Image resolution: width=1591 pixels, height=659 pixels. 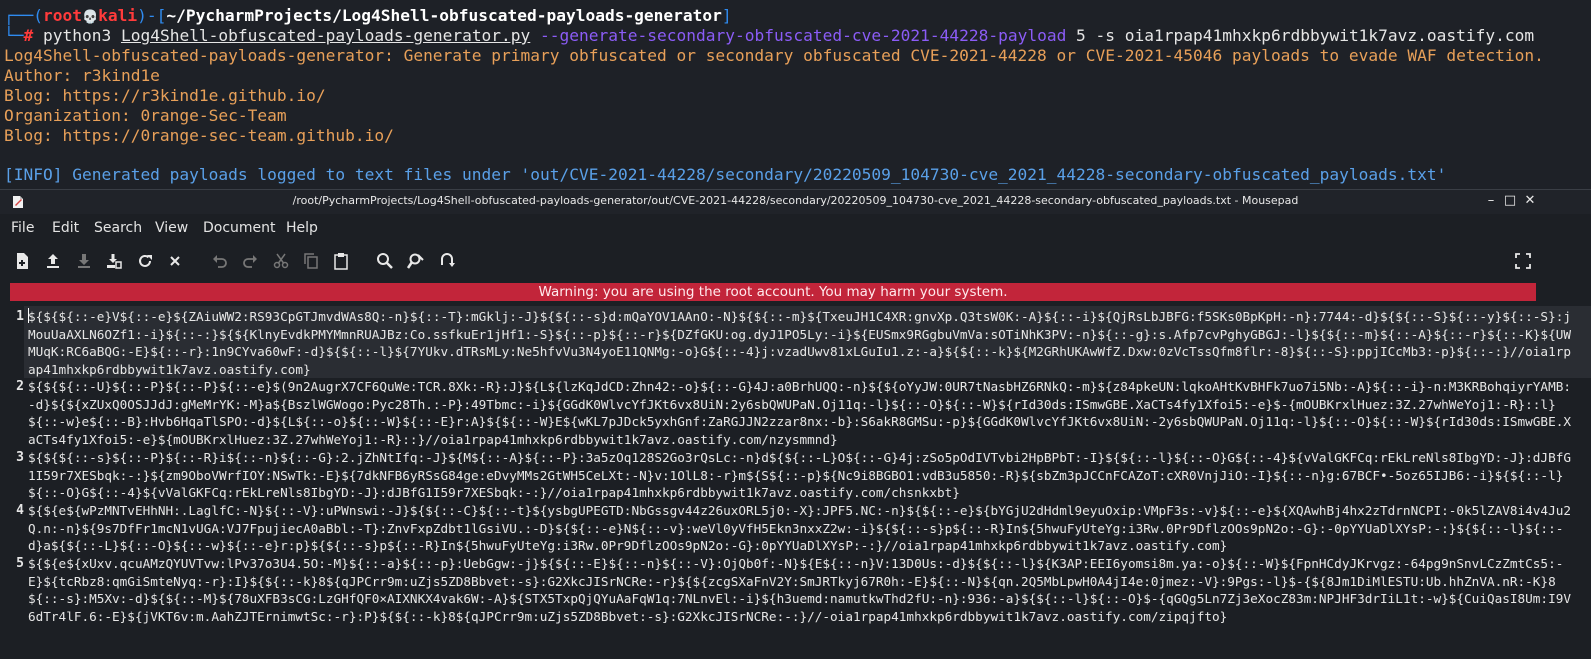 What do you see at coordinates (726, 15) in the screenshot?
I see `prompt-end: ]` at bounding box center [726, 15].